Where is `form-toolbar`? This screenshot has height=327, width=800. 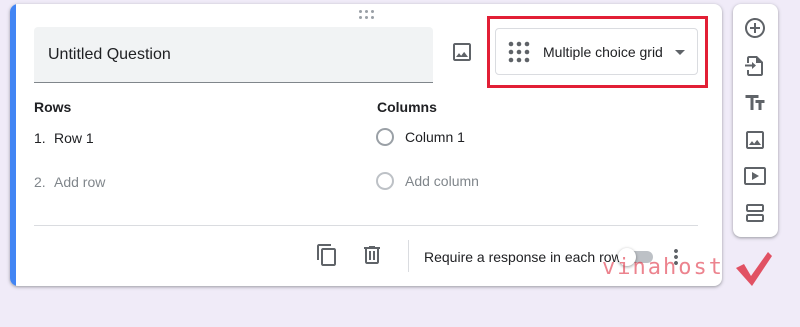
form-toolbar is located at coordinates (755, 120).